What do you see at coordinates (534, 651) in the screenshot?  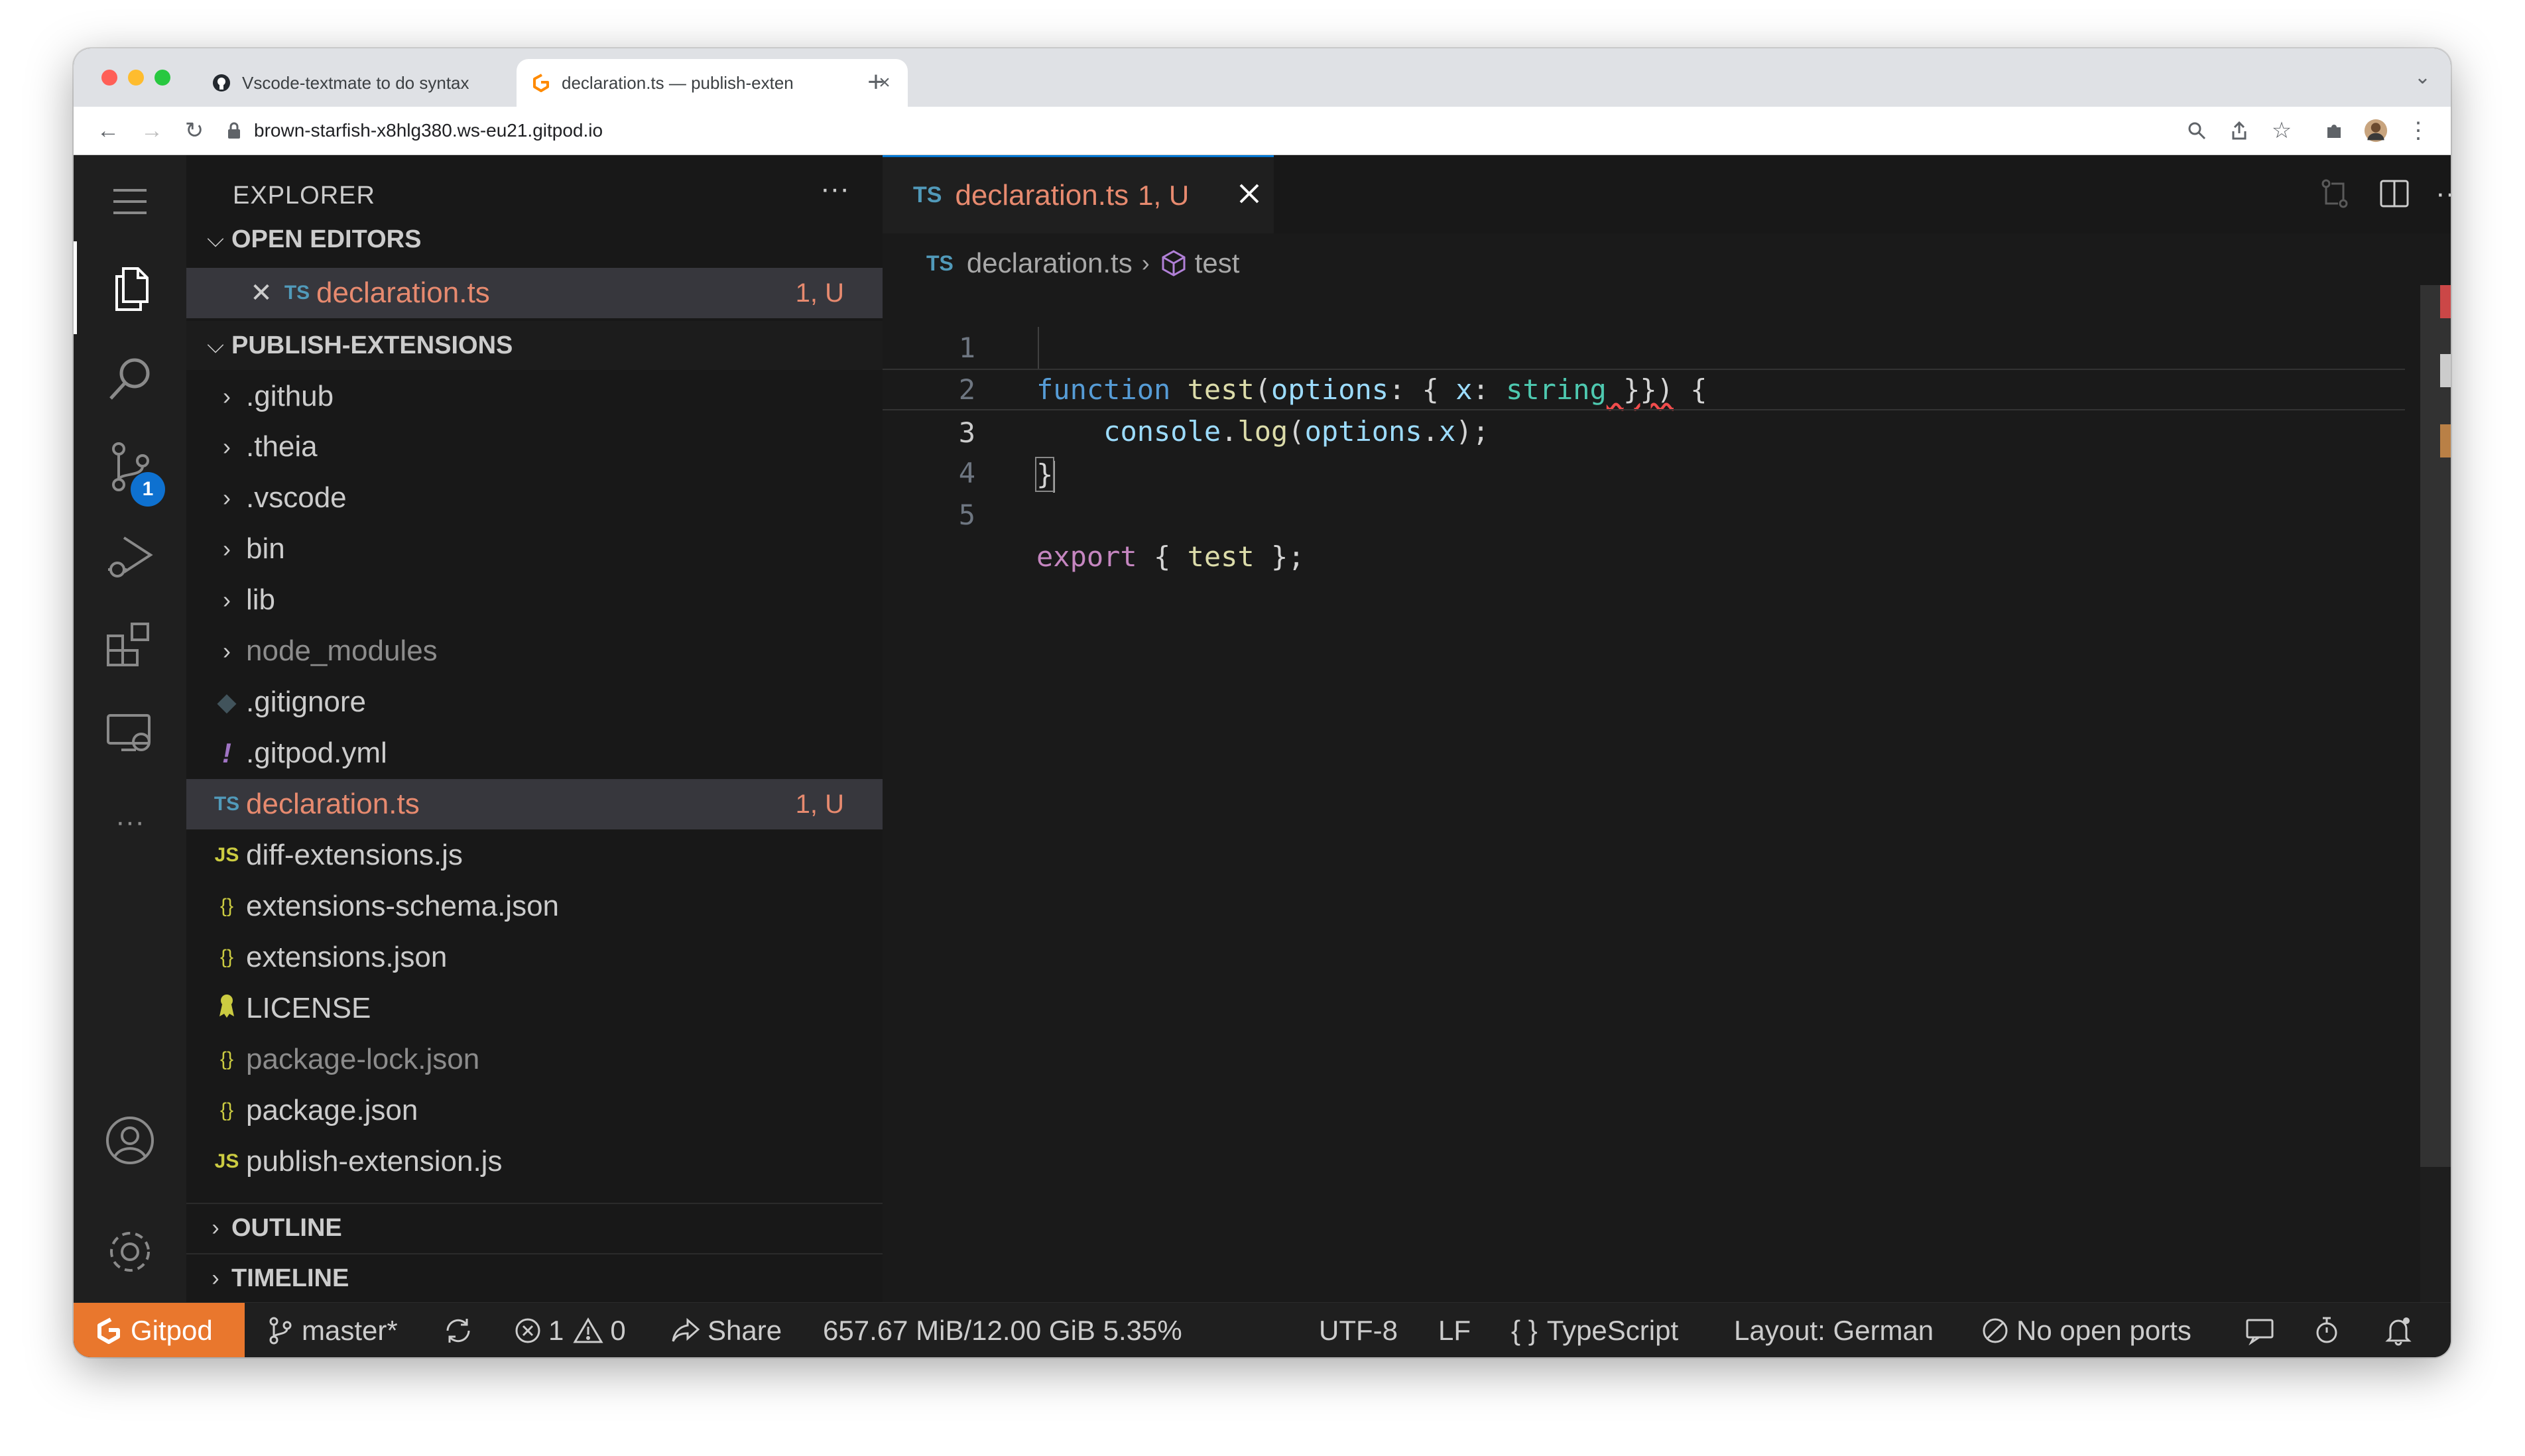 I see `tree-folder: › node_modules` at bounding box center [534, 651].